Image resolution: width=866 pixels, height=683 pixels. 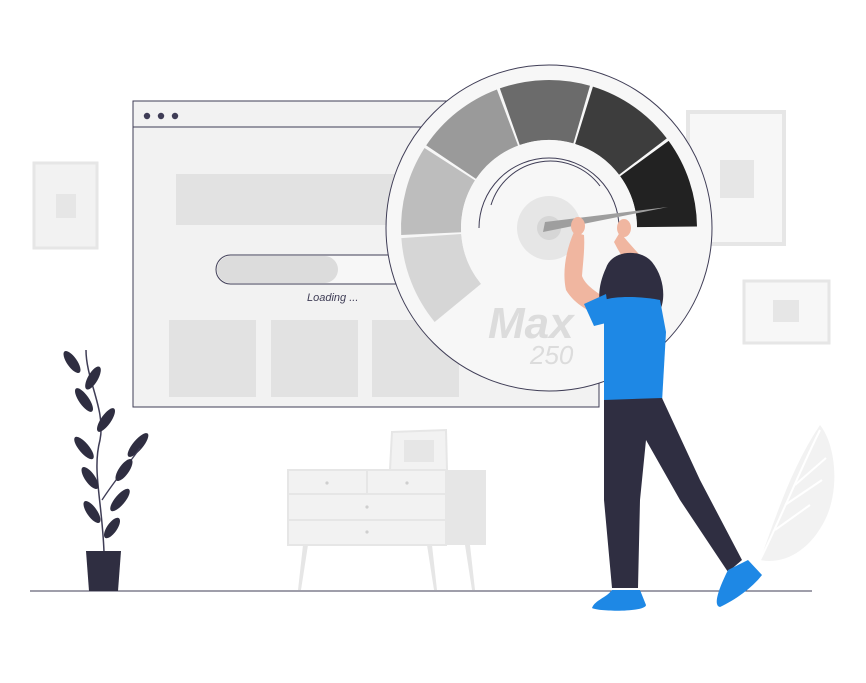 I want to click on dresser, so click(x=386, y=509).